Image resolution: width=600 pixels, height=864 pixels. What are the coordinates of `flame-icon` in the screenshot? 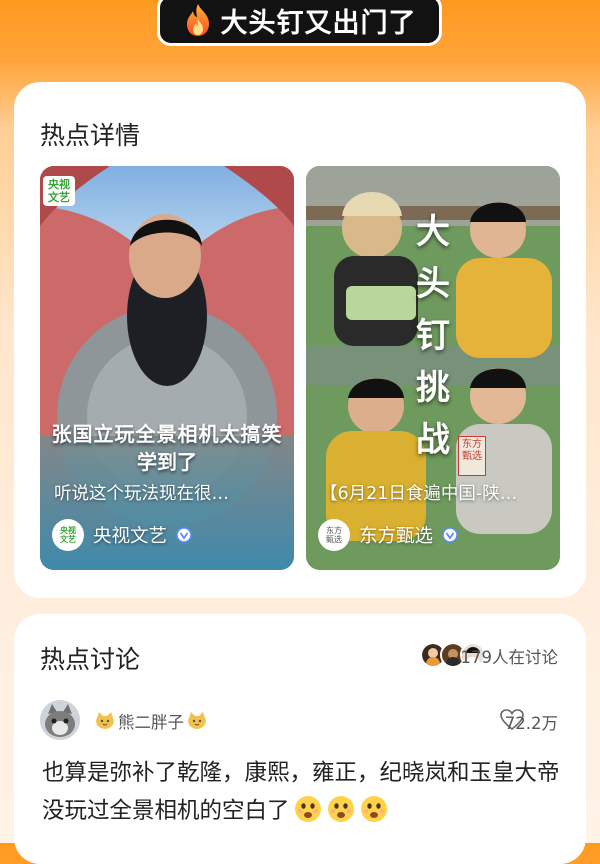 It's located at (197, 20).